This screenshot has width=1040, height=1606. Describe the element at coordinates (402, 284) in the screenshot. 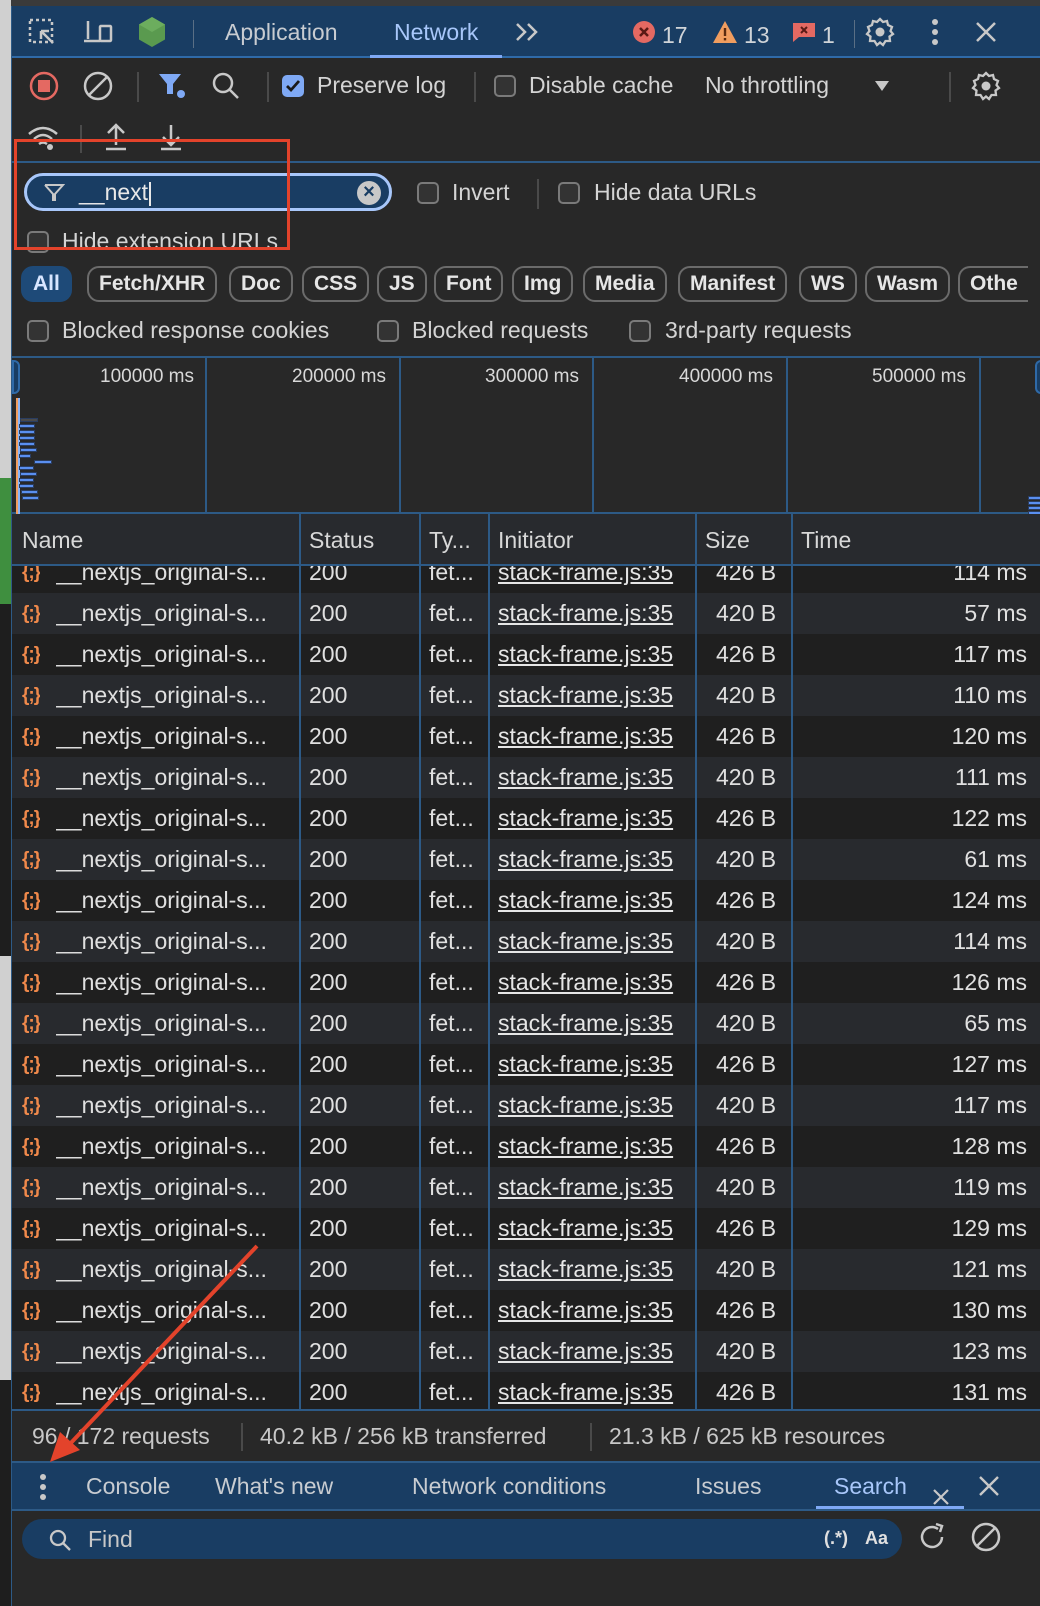

I see `chip-js: JS` at that location.